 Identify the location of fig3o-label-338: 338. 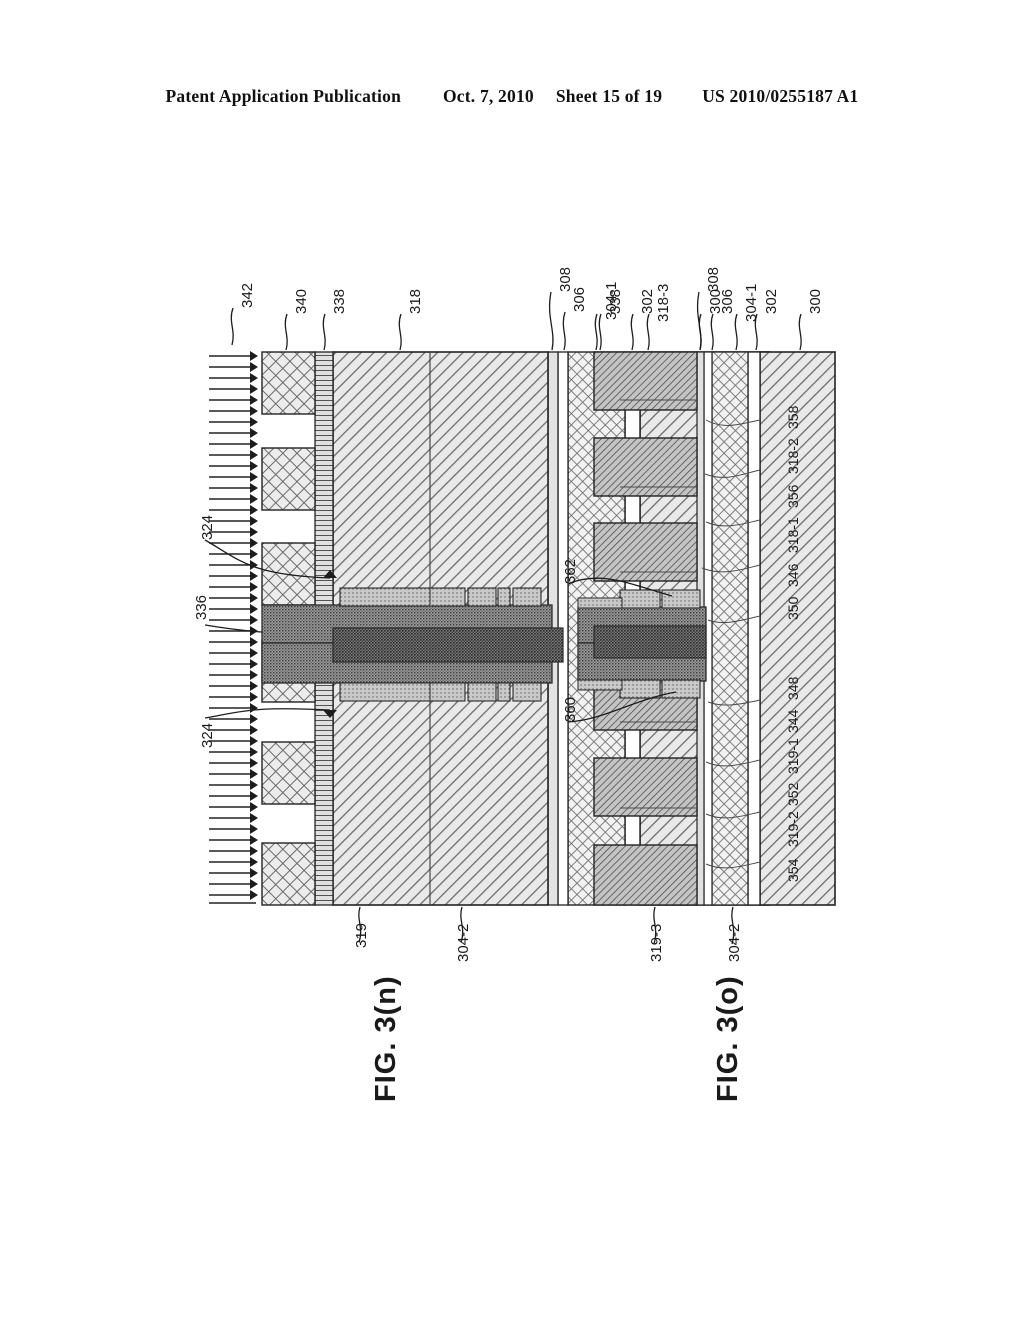
(615, 301).